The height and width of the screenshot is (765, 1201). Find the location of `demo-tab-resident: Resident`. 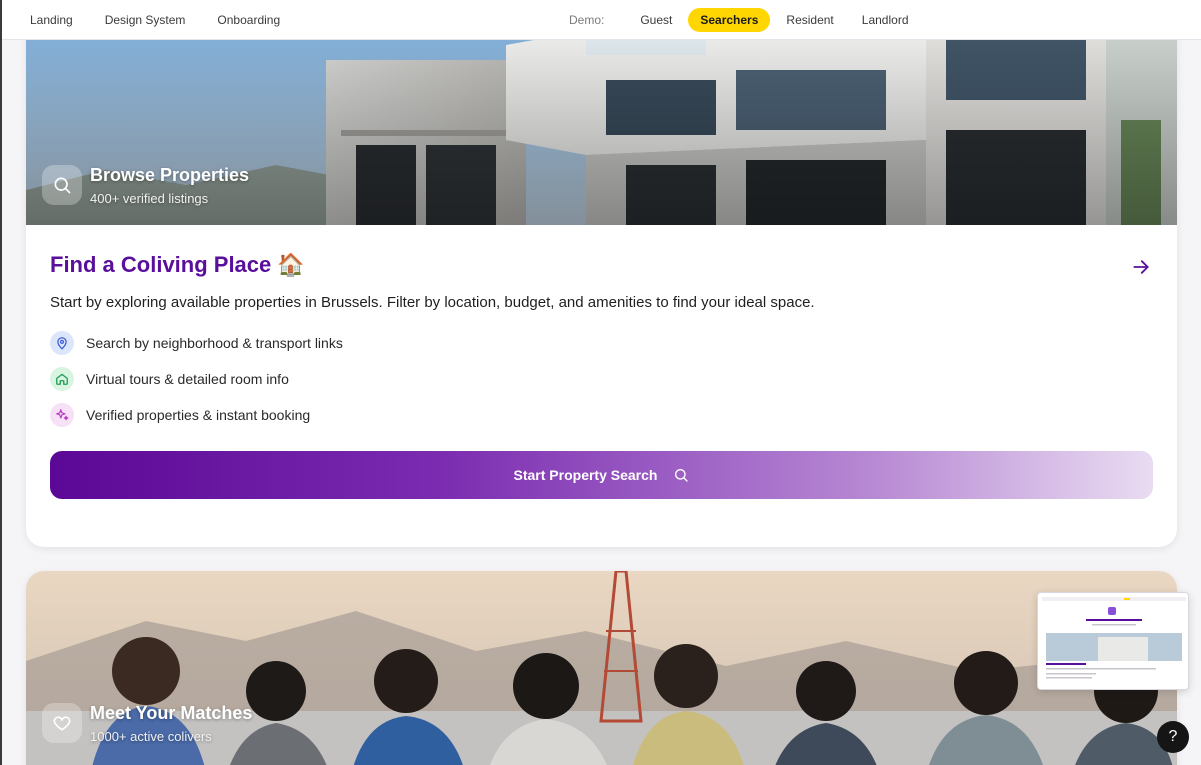

demo-tab-resident: Resident is located at coordinates (809, 20).